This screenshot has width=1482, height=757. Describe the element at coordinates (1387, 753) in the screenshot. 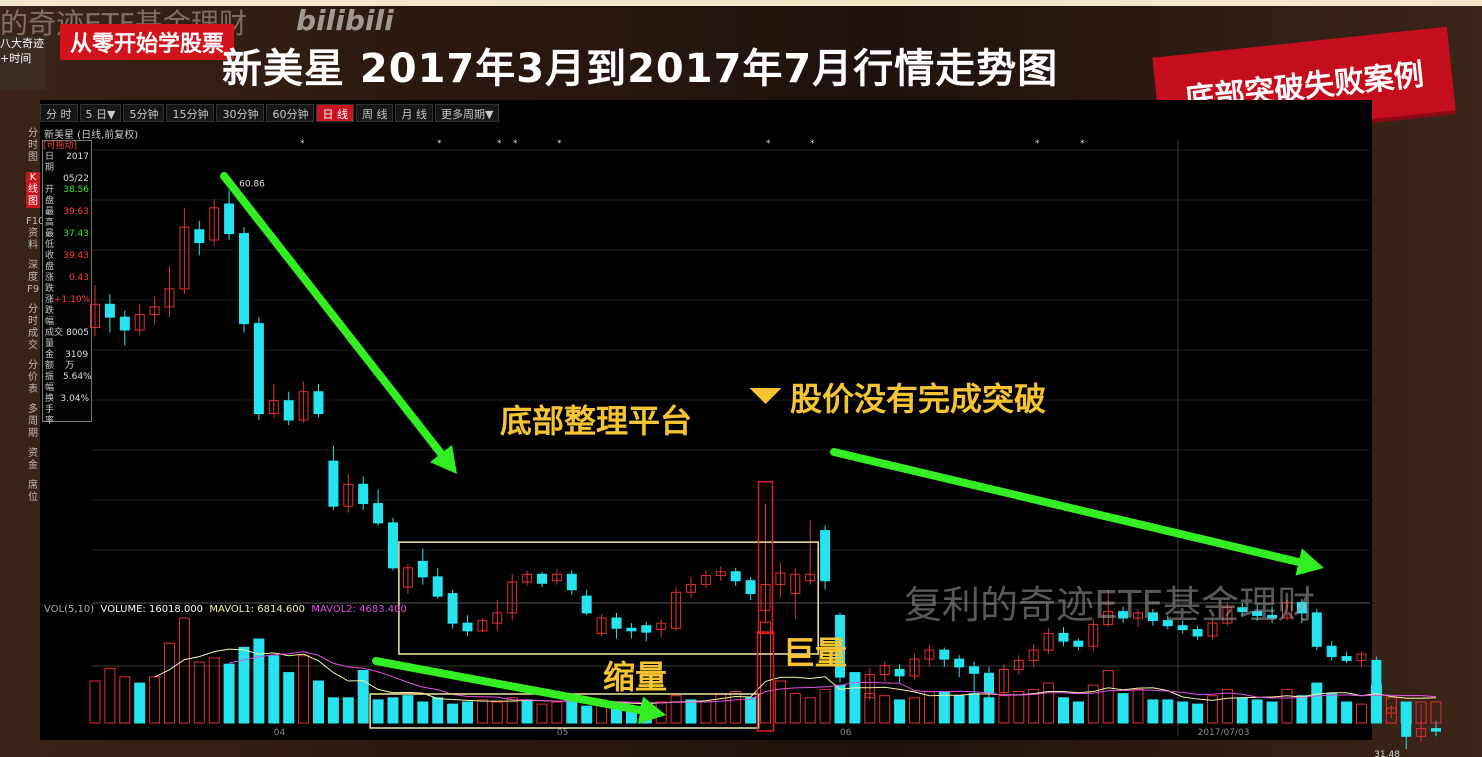

I see `price-low-label: 31.48` at that location.